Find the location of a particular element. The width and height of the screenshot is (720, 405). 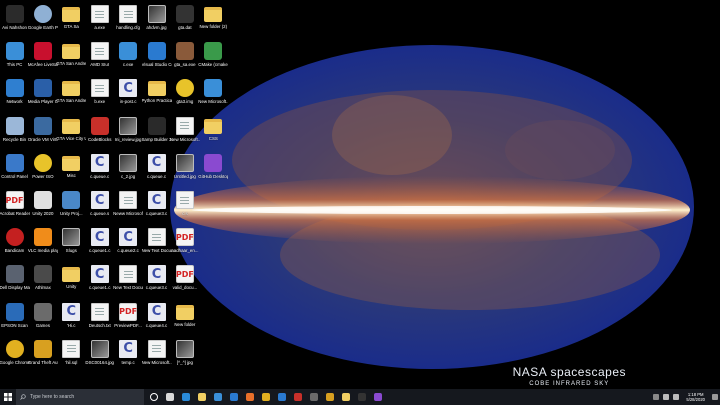

desktop-icon: Power ISO is located at coordinates (42, 170).